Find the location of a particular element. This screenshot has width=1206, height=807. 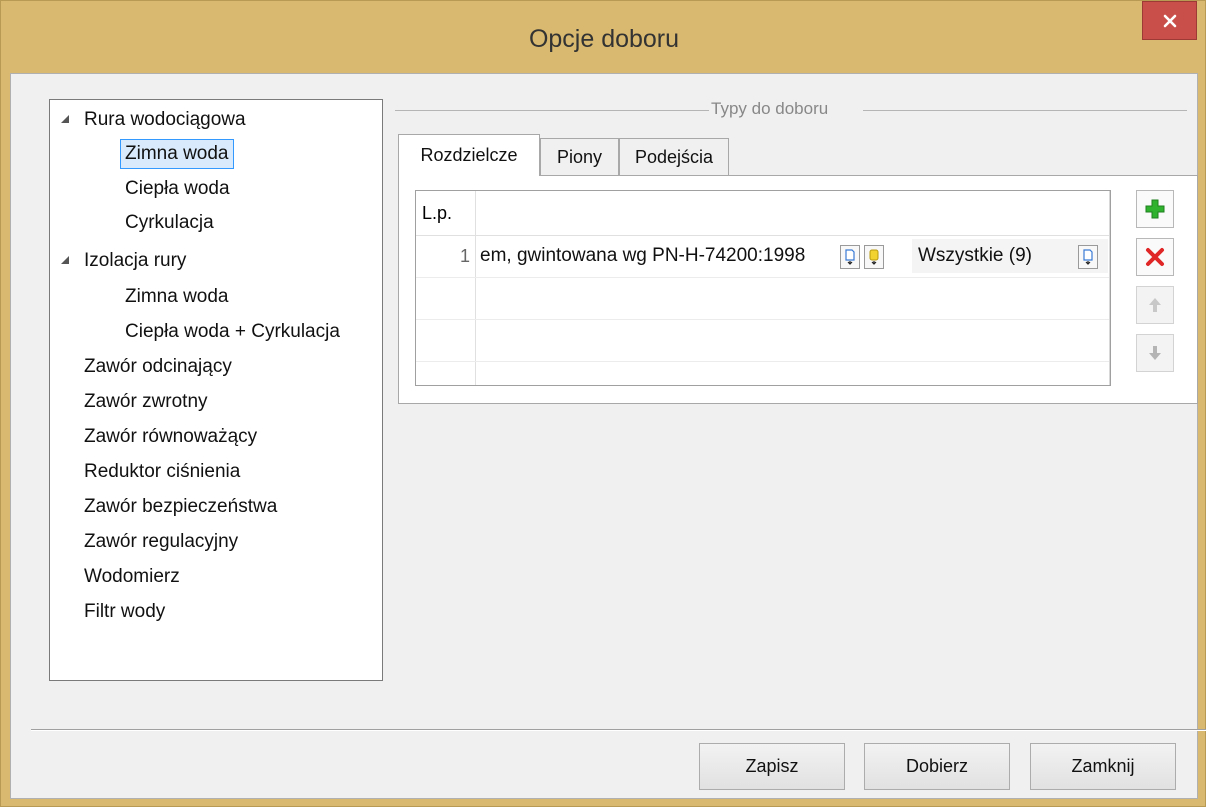

tree-item-zimna-woda: Zimna woda is located at coordinates (177, 154).